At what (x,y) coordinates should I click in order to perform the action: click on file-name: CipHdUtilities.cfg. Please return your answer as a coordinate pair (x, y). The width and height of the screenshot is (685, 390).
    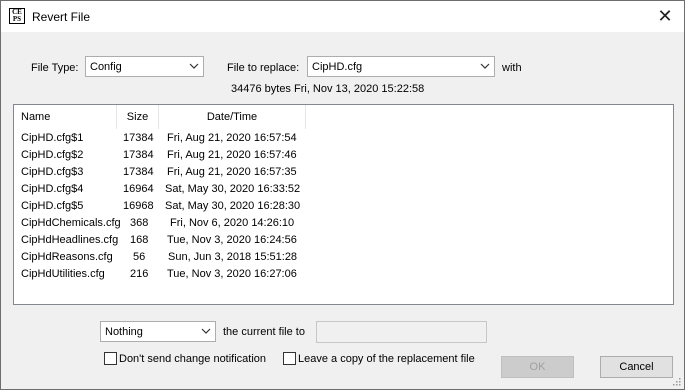
    Looking at the image, I should click on (63, 274).